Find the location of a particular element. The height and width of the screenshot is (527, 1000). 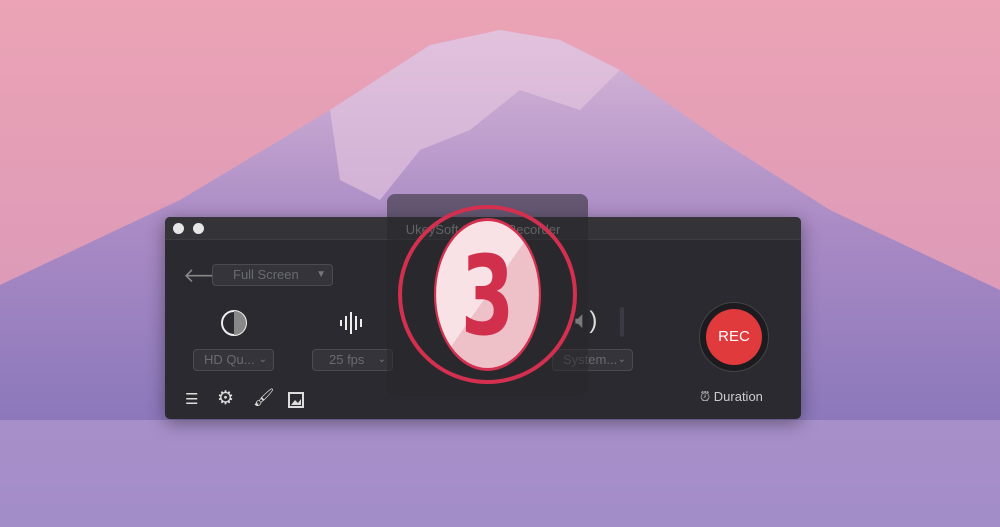

mode-select: Full Screen ▼ is located at coordinates (272, 275).